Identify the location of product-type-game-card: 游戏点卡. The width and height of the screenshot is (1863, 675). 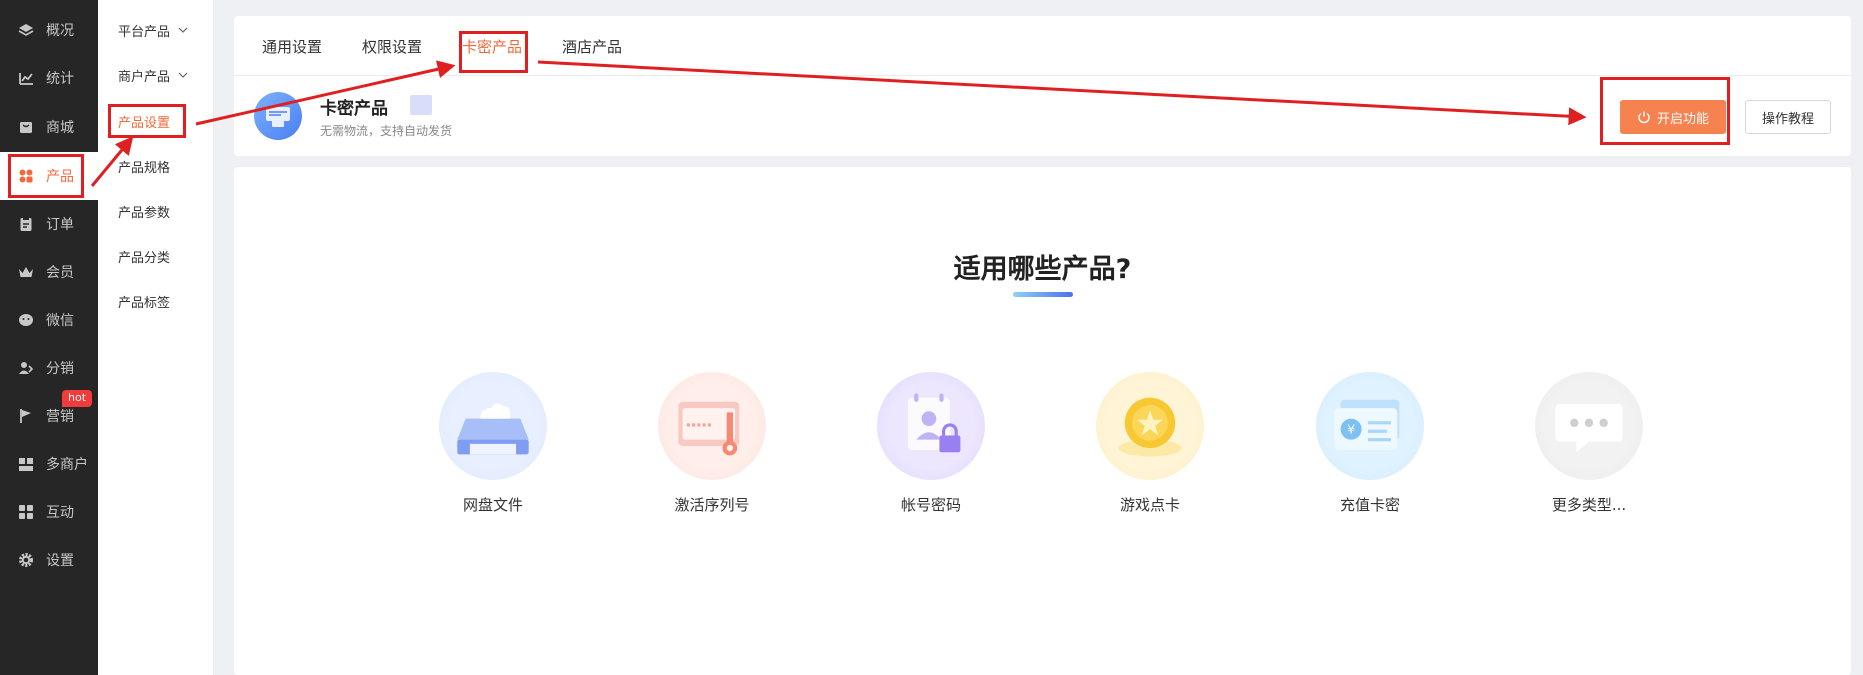
(1150, 443).